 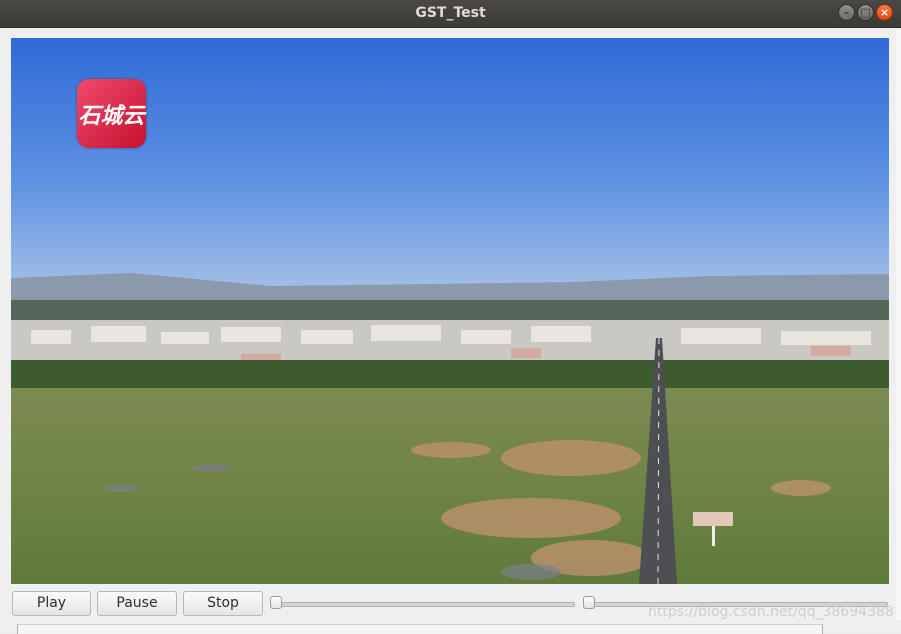 I want to click on window-title: GST_Test, so click(x=450, y=13).